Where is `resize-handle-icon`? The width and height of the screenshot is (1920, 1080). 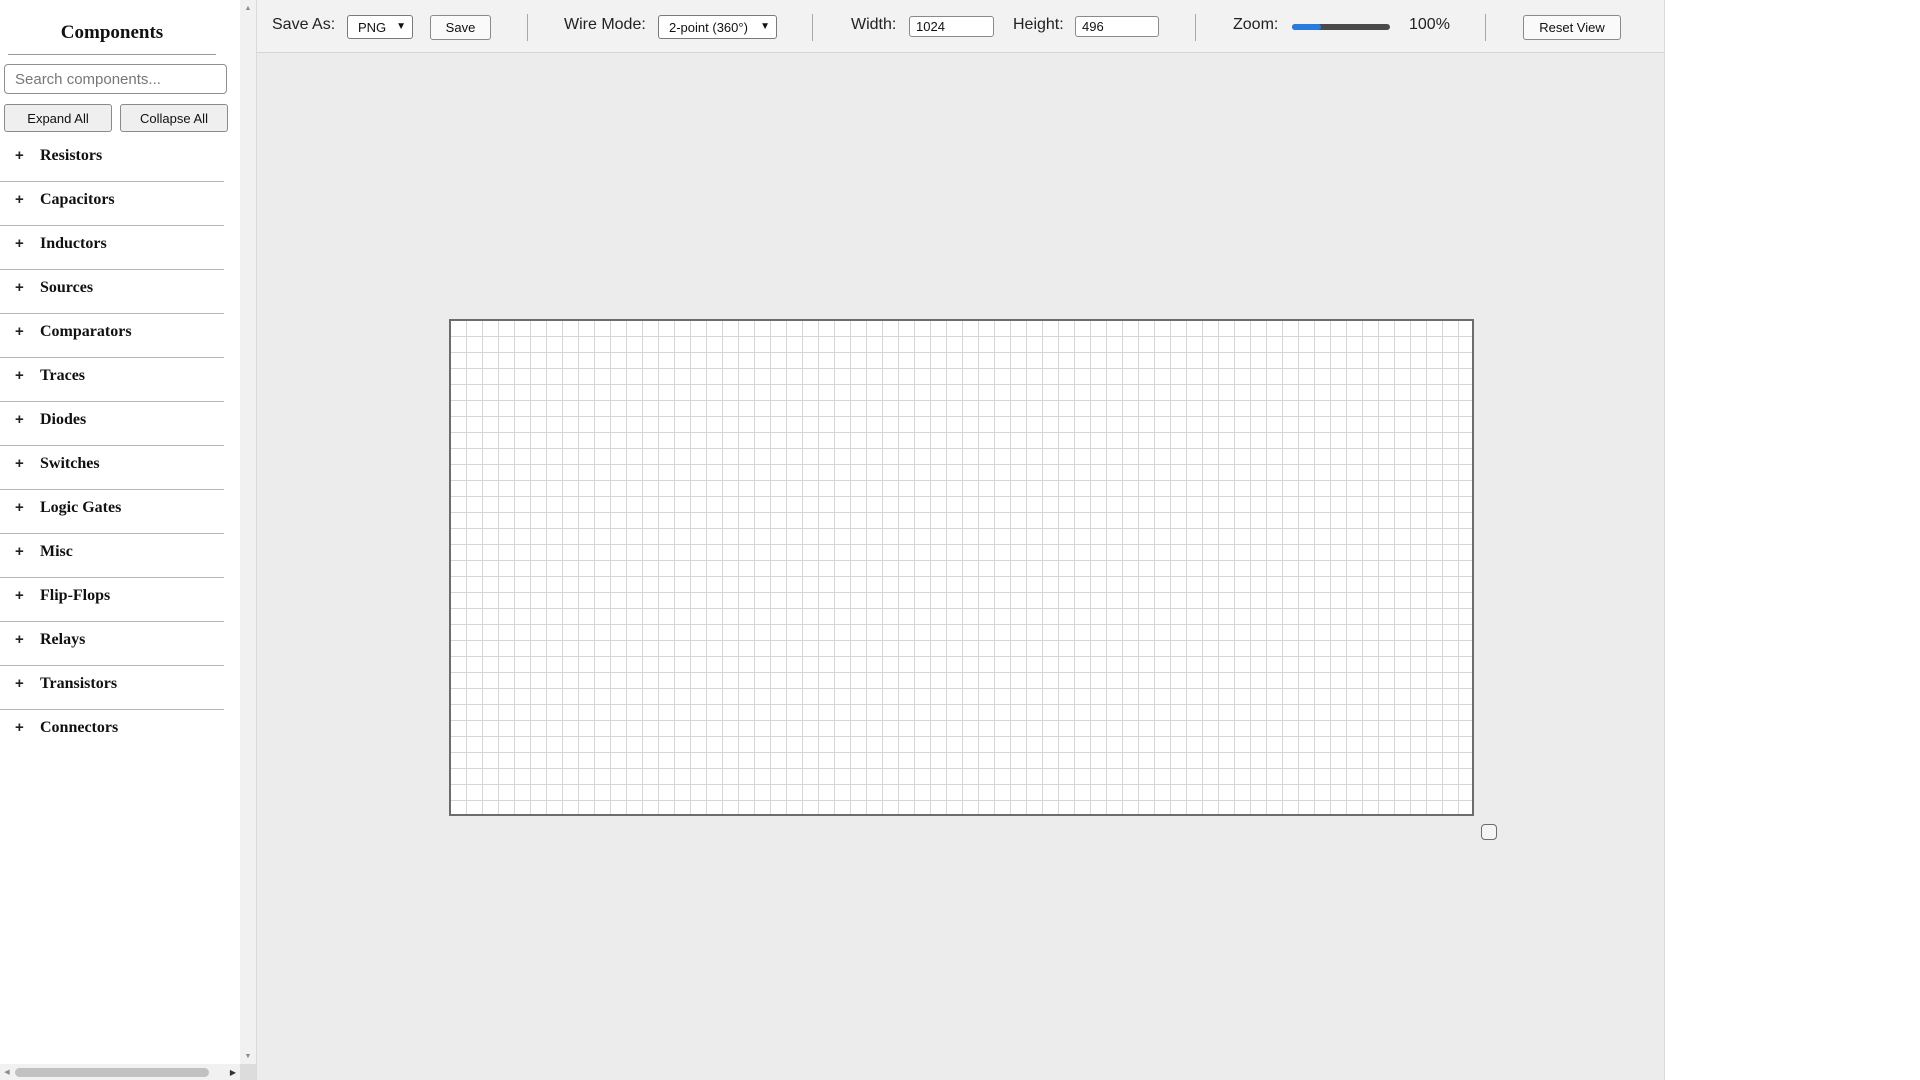
resize-handle-icon is located at coordinates (1489, 832).